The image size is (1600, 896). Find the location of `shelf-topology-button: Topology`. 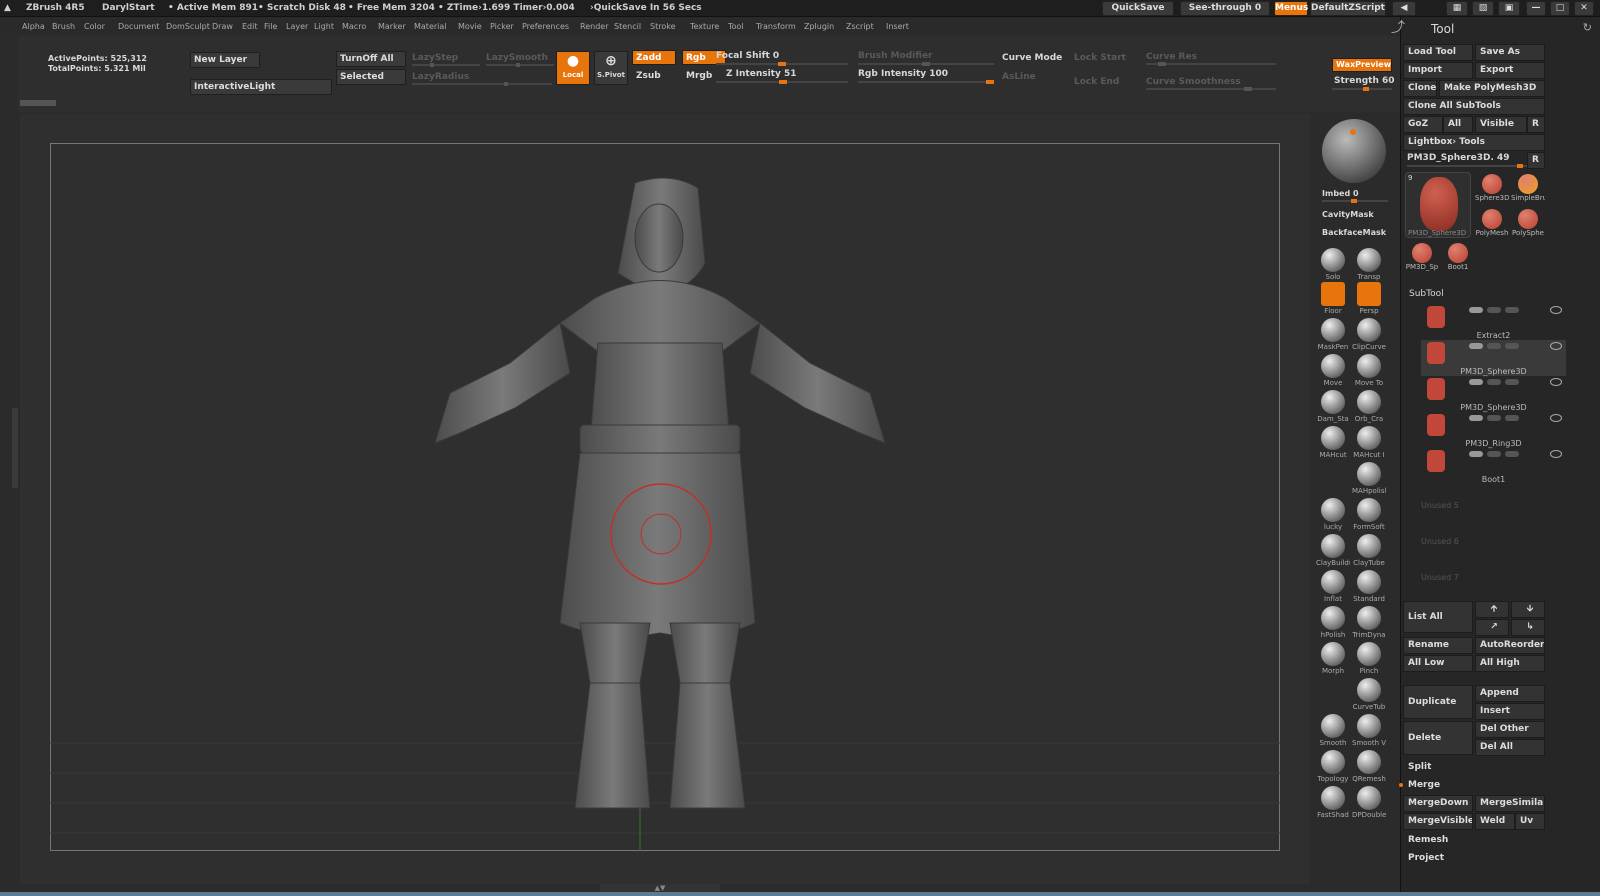

shelf-topology-button: Topology is located at coordinates (1333, 767).